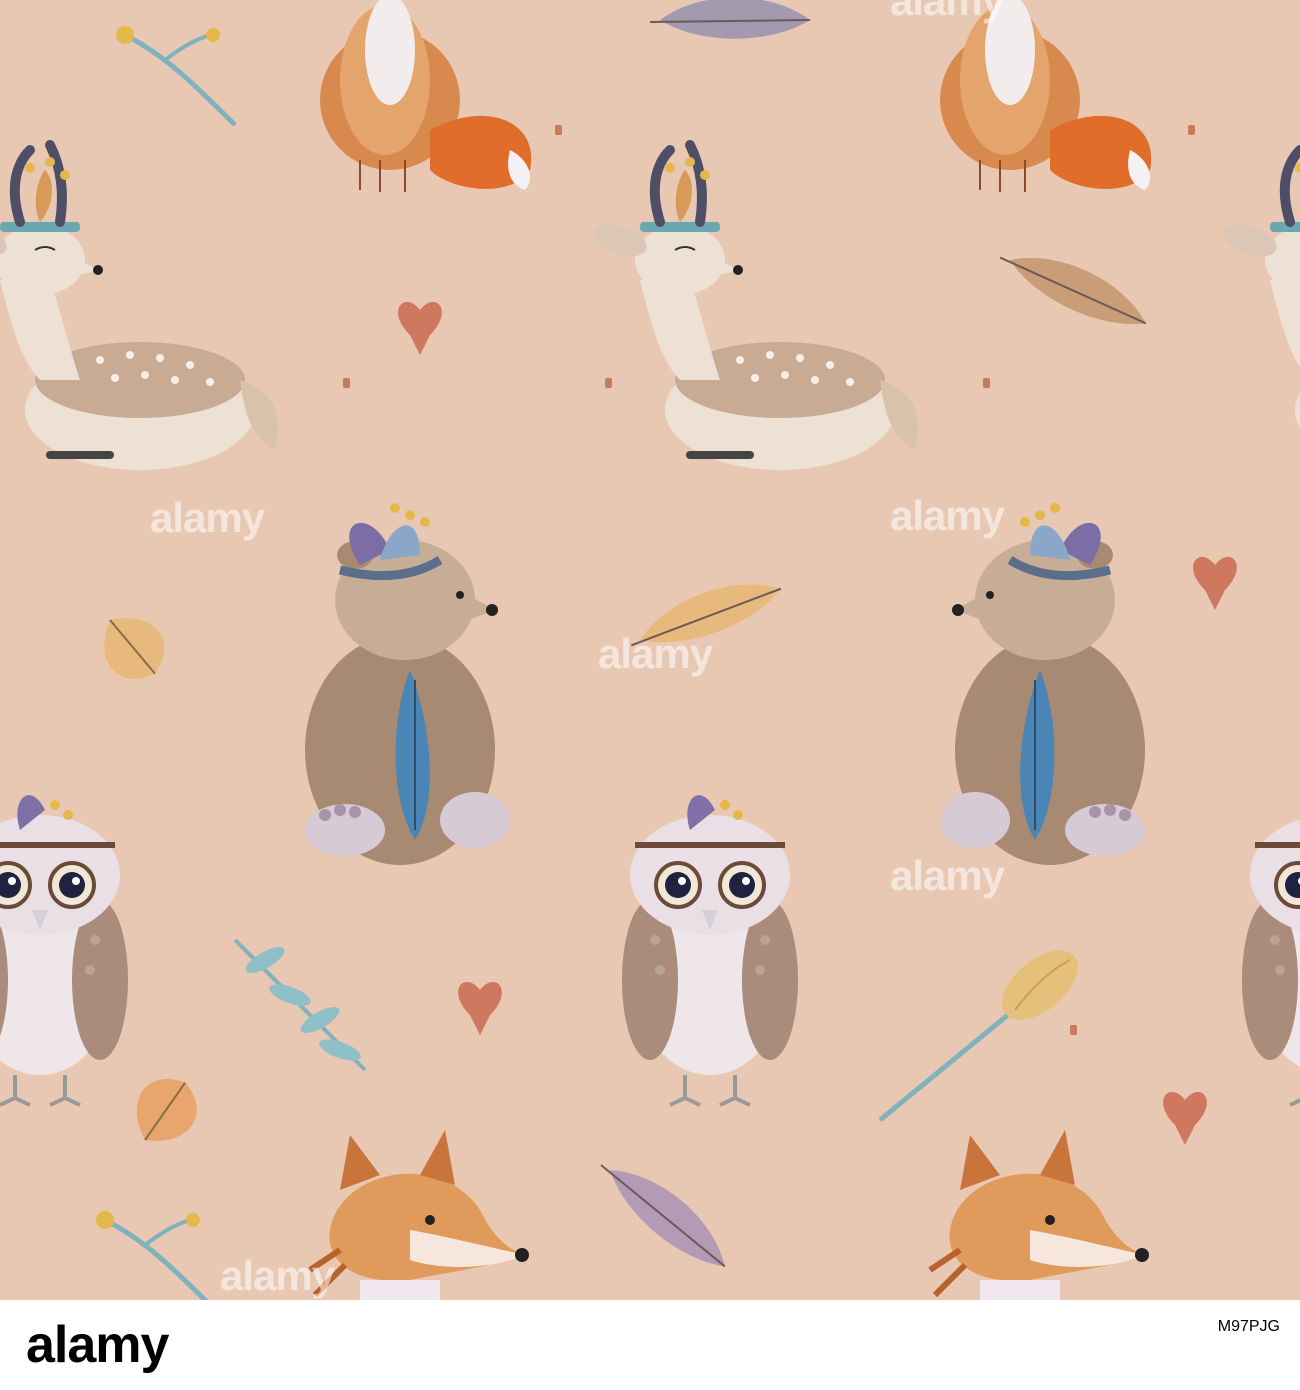  I want to click on footer-bar: alamy M97PJG, so click(650, 1345).